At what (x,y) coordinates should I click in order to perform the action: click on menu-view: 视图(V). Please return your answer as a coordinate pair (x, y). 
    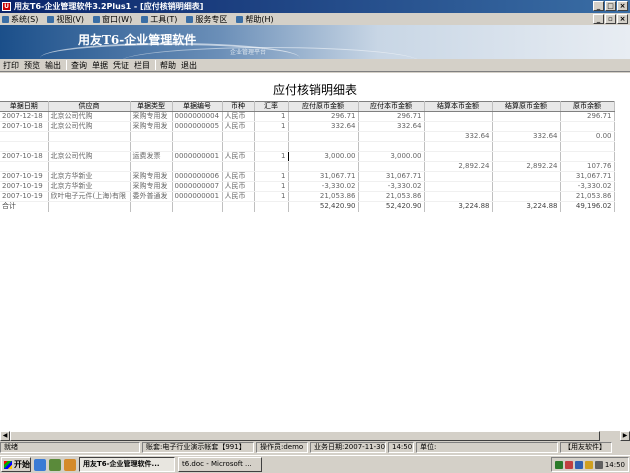
    Looking at the image, I should click on (65, 19).